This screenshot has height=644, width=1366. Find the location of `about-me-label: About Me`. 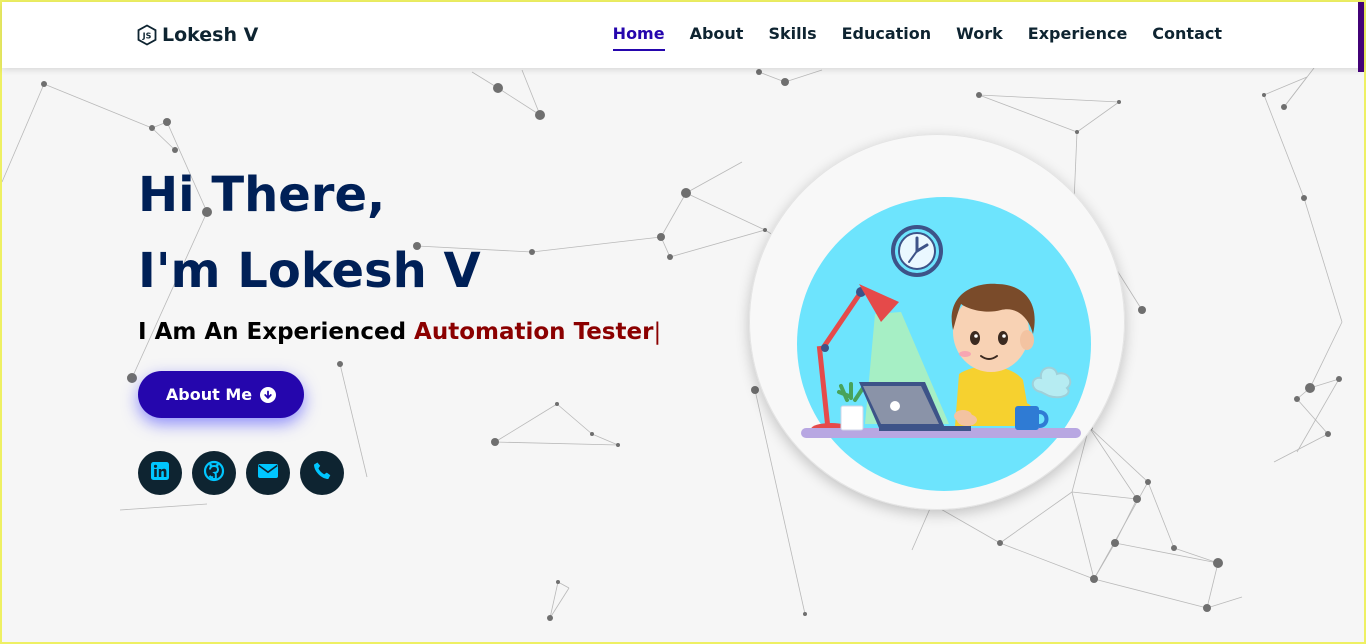

about-me-label: About Me is located at coordinates (209, 394).